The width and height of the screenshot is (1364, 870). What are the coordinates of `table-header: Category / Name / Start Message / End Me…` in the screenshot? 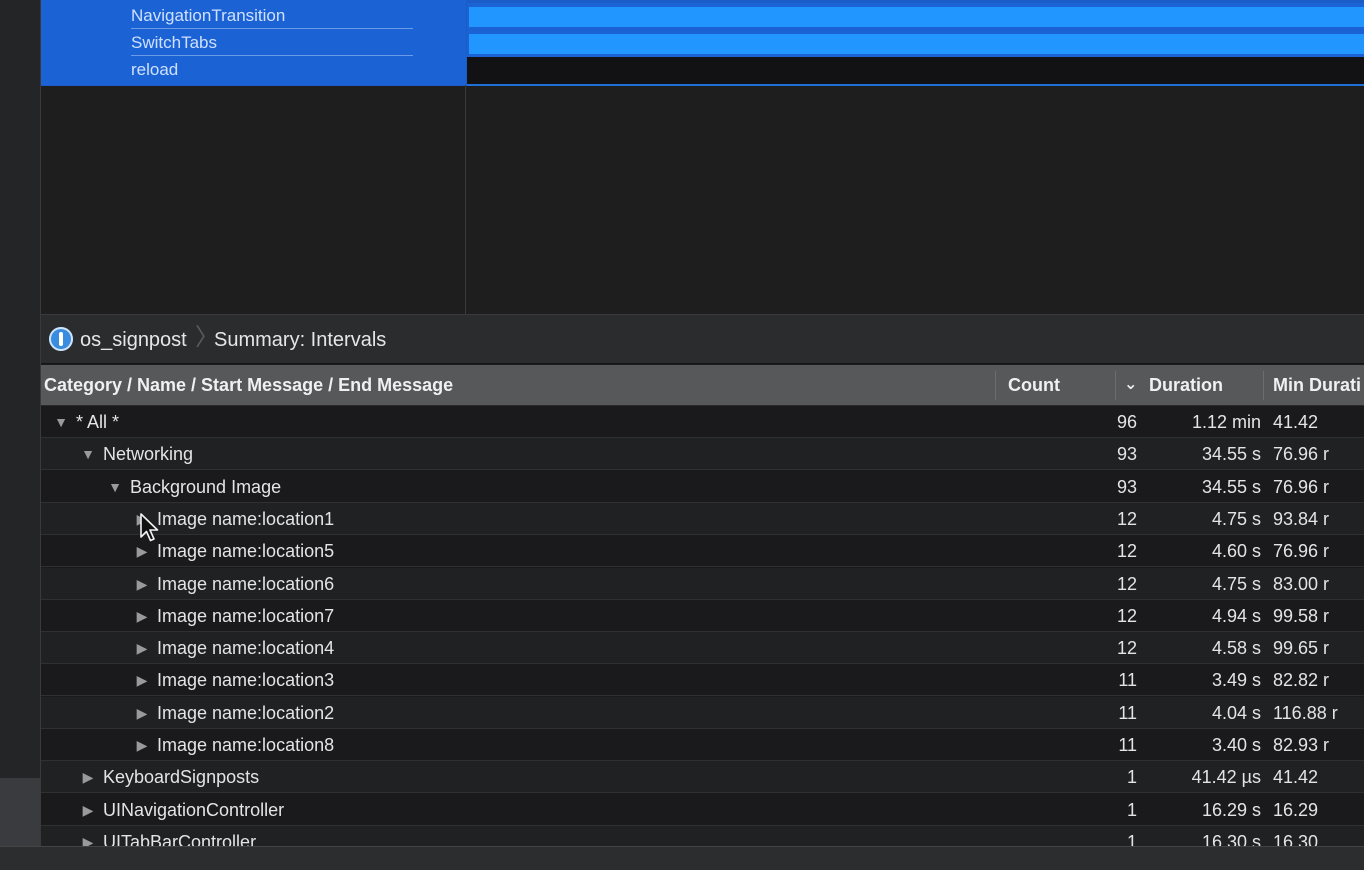 It's located at (702, 385).